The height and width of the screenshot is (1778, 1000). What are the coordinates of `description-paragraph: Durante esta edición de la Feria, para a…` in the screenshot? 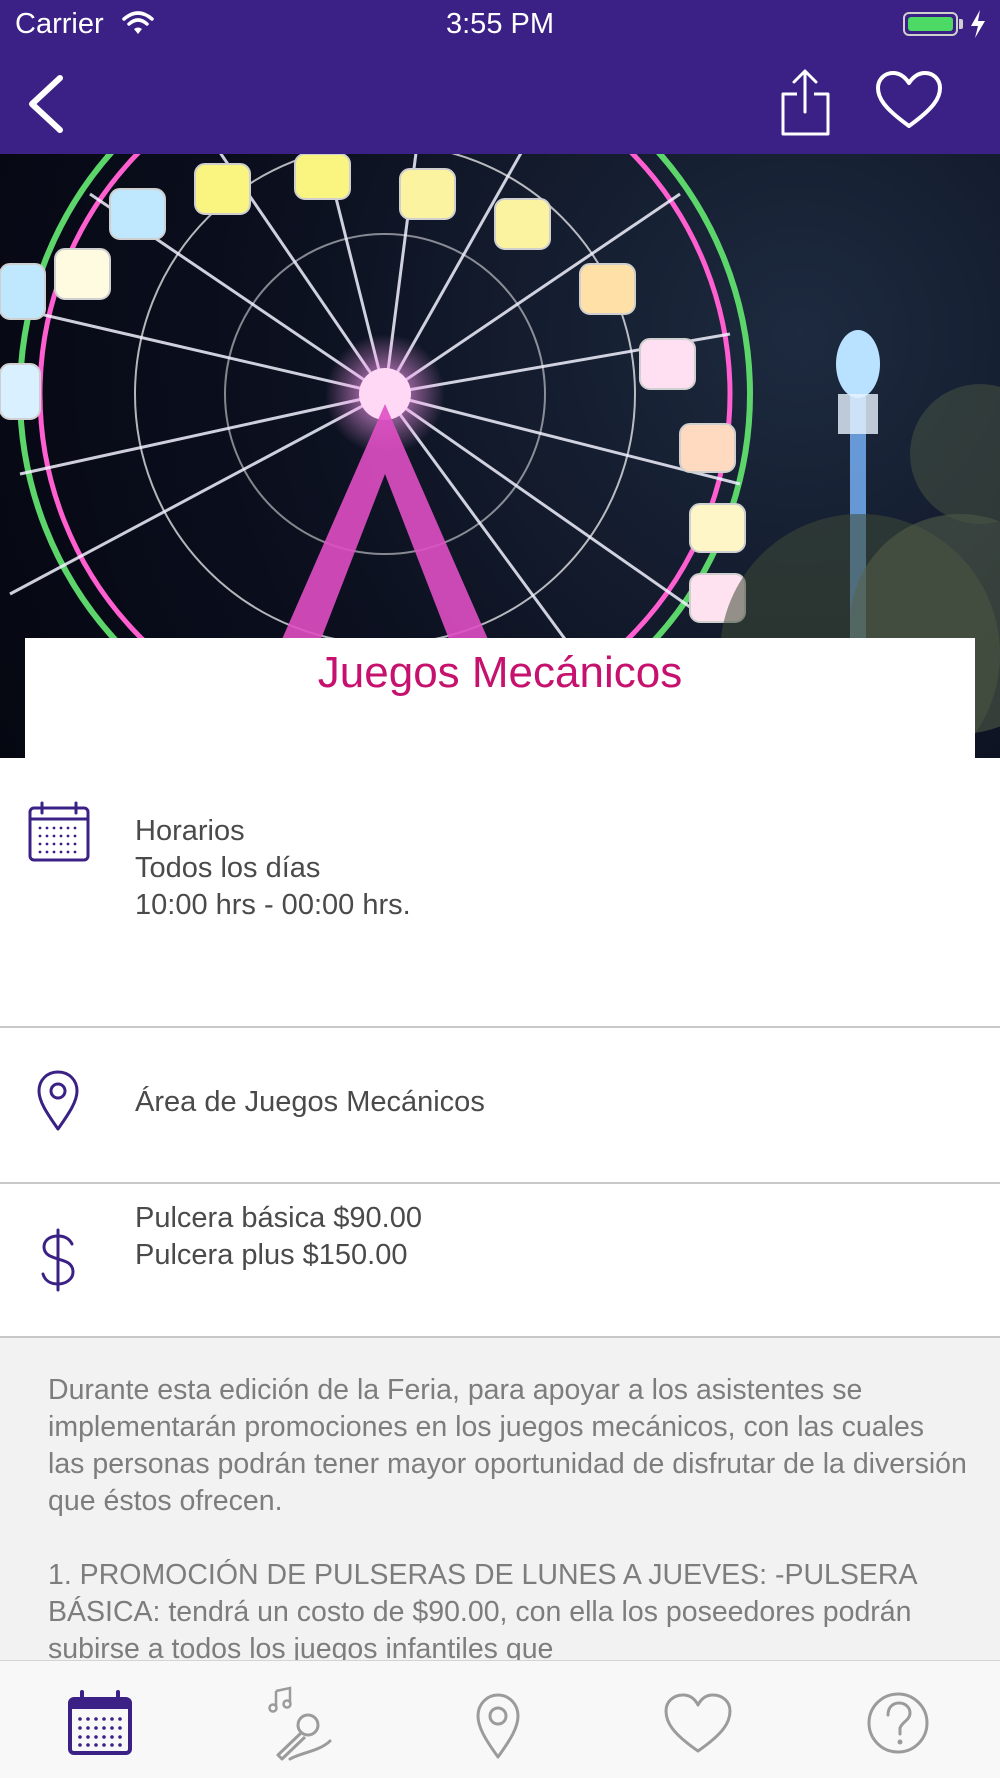 It's located at (507, 1445).